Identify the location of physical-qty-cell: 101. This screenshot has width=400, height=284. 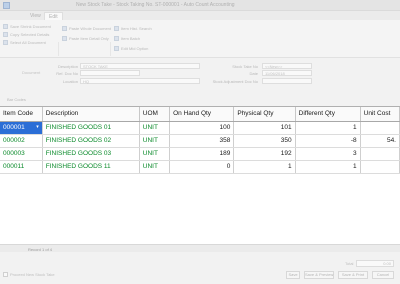
(264, 128).